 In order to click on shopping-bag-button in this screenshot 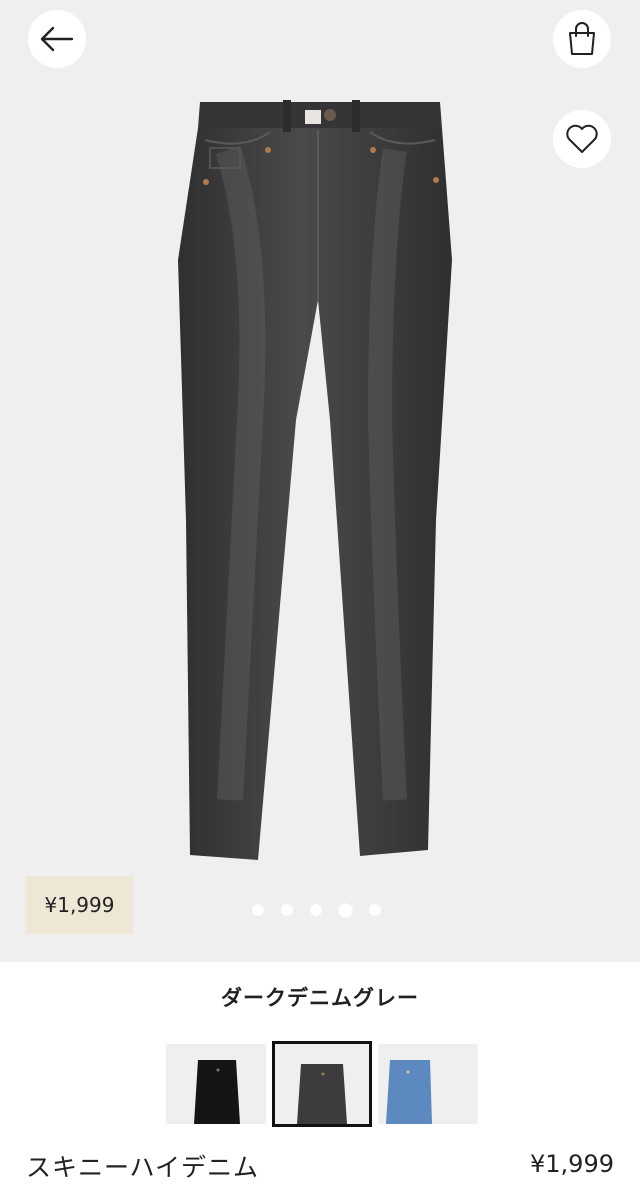, I will do `click(582, 39)`.